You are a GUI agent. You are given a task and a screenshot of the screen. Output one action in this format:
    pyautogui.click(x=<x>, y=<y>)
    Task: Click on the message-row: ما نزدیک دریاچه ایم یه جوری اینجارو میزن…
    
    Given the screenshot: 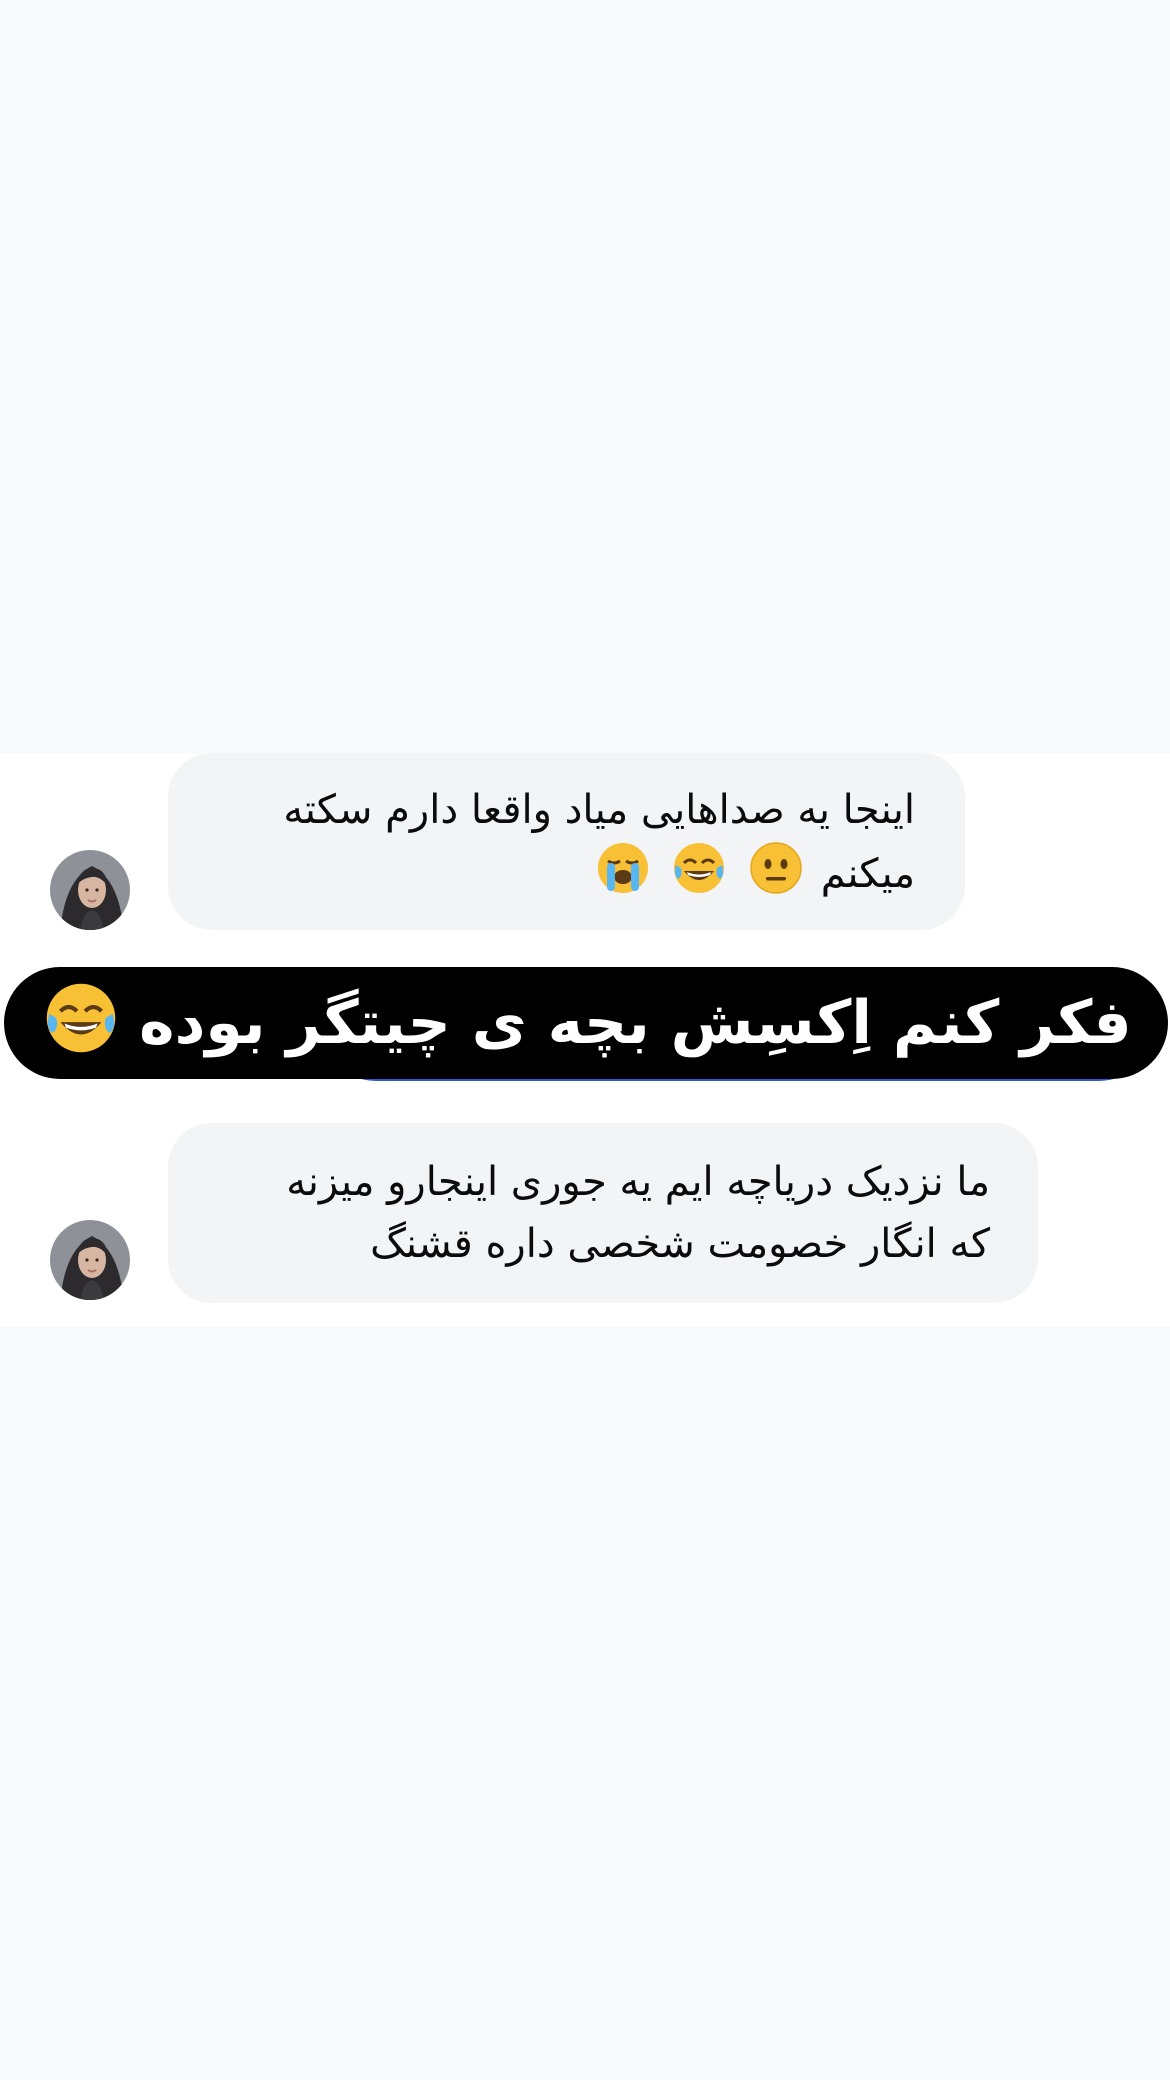 What is the action you would take?
    pyautogui.click(x=585, y=1213)
    